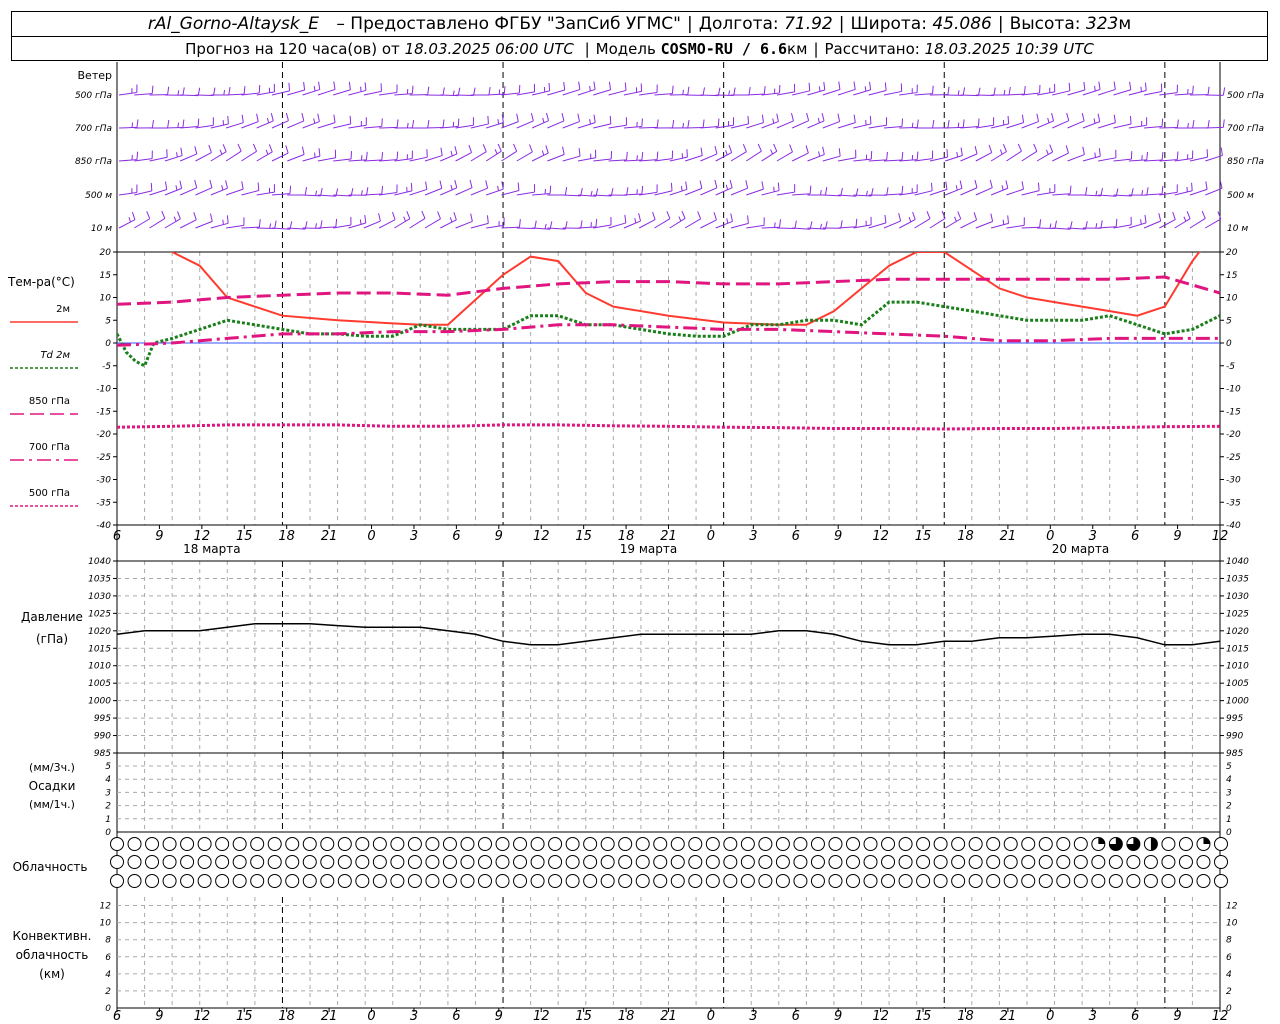  What do you see at coordinates (1093, 1016) in the screenshot?
I see `time-axis-bottom-hour-label: 3` at bounding box center [1093, 1016].